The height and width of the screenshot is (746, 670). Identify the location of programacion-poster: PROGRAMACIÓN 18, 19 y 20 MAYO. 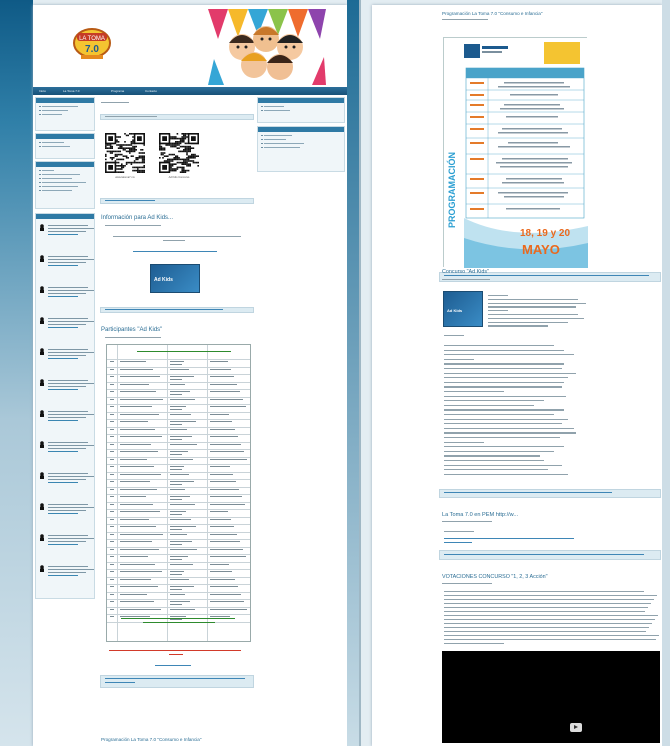
(515, 152).